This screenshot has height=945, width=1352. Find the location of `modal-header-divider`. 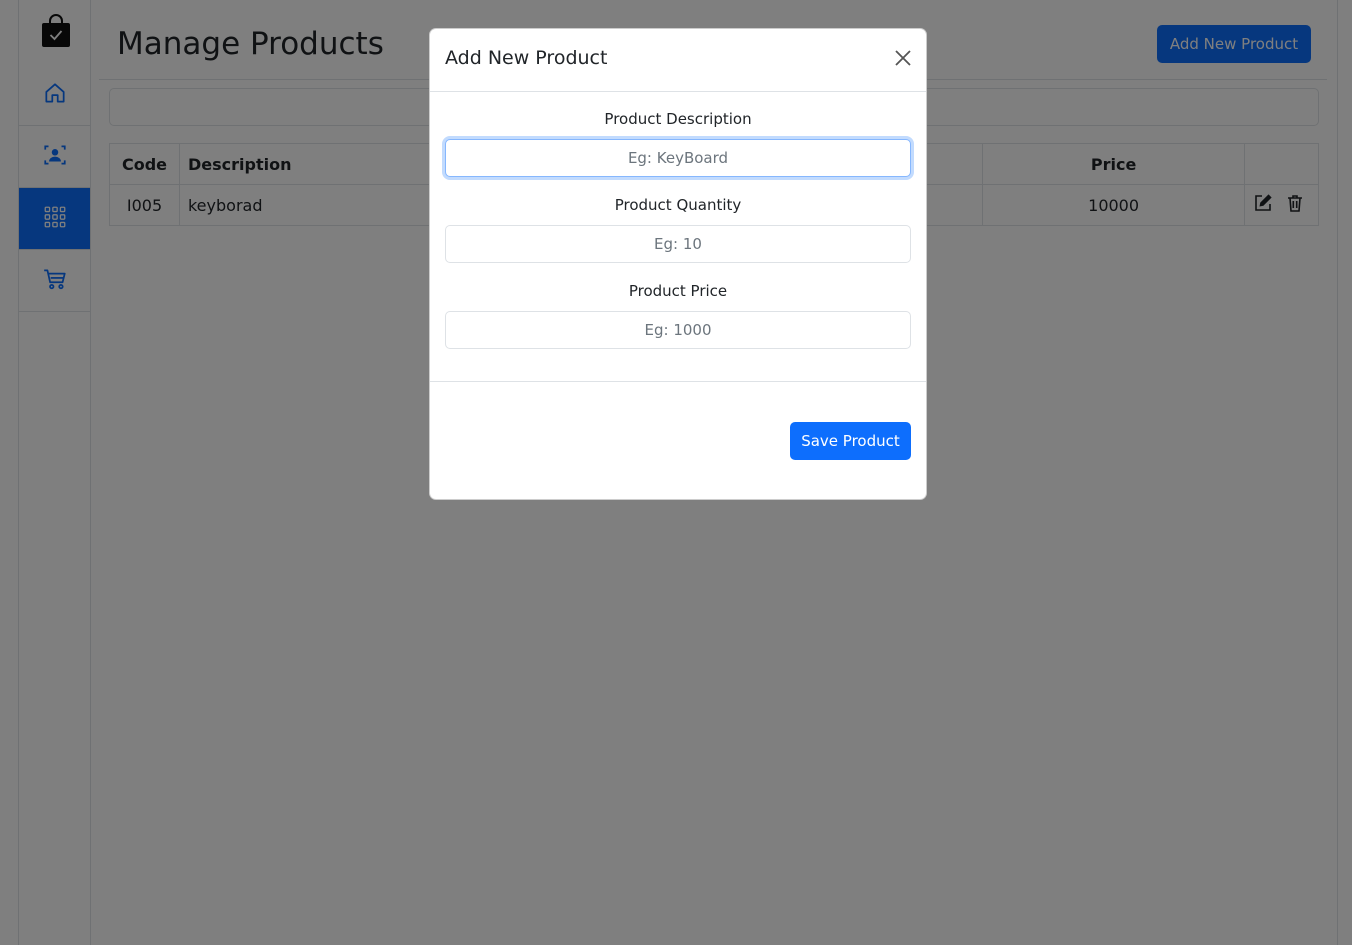

modal-header-divider is located at coordinates (678, 91).